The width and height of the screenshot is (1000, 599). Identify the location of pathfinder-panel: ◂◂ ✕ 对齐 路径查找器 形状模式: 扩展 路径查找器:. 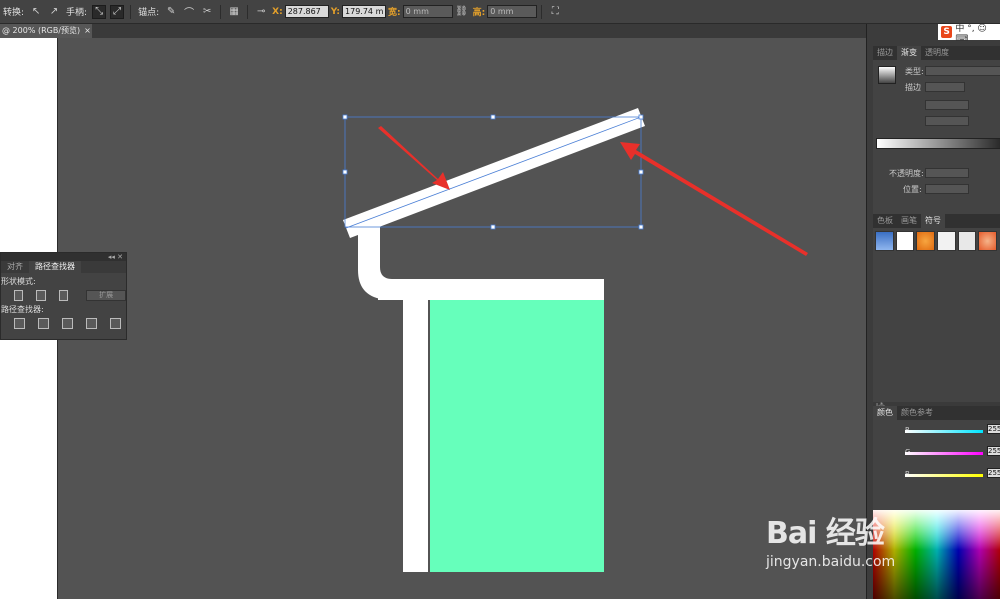
(63, 296).